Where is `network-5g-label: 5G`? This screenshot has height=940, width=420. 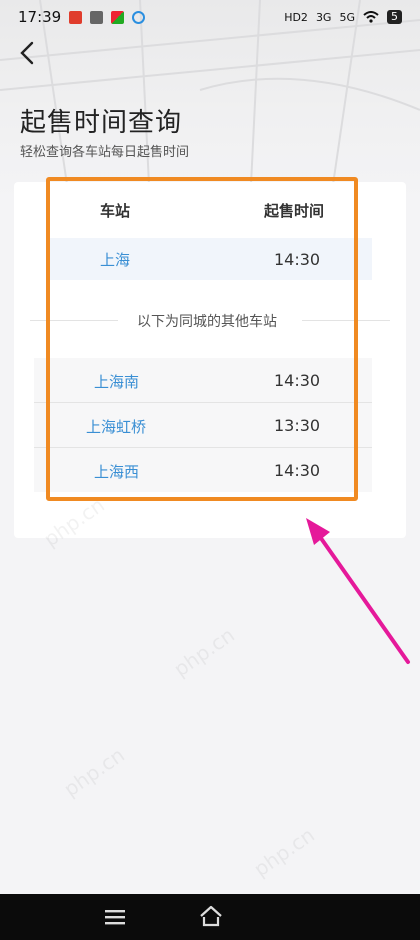 network-5g-label: 5G is located at coordinates (347, 17).